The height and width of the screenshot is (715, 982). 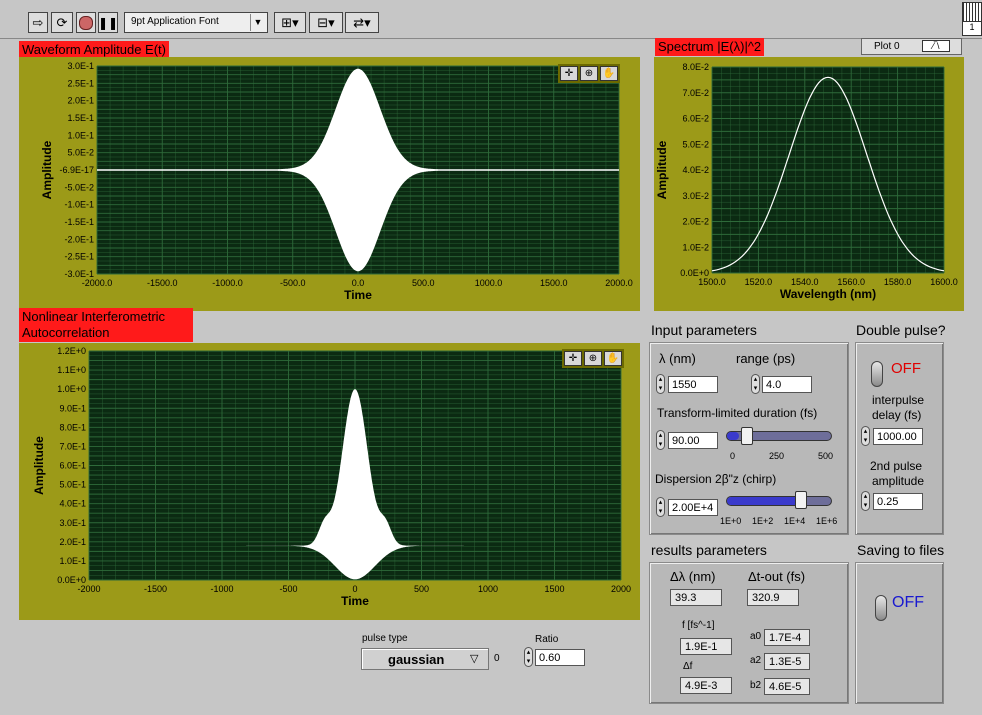 What do you see at coordinates (716, 479) in the screenshot?
I see `dispersion-label: Dispersion 2β"z (chirp)` at bounding box center [716, 479].